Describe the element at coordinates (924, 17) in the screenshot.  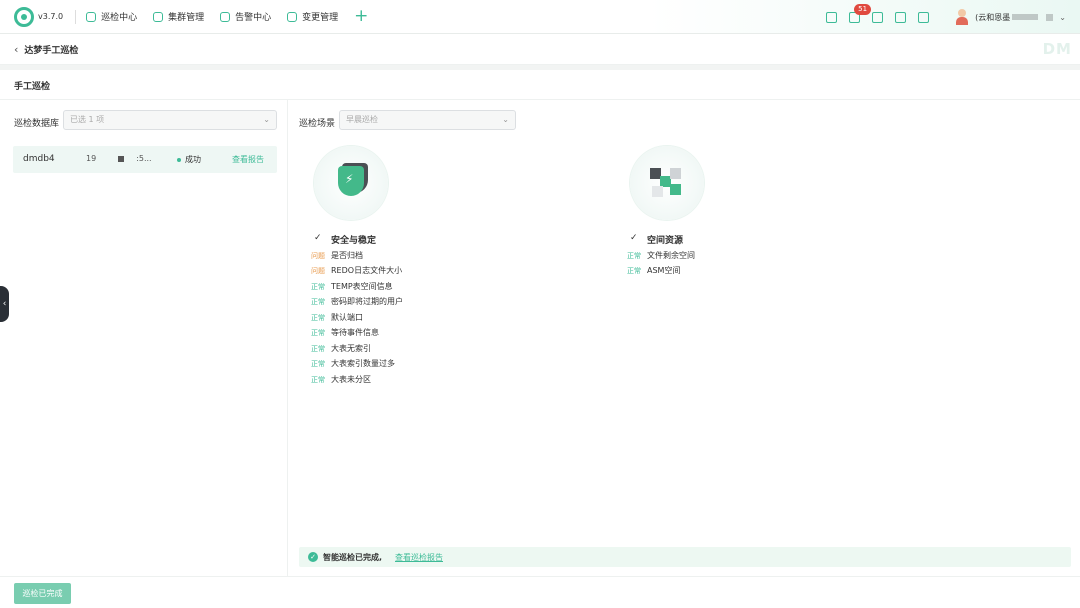
I see `gear-icon` at that location.